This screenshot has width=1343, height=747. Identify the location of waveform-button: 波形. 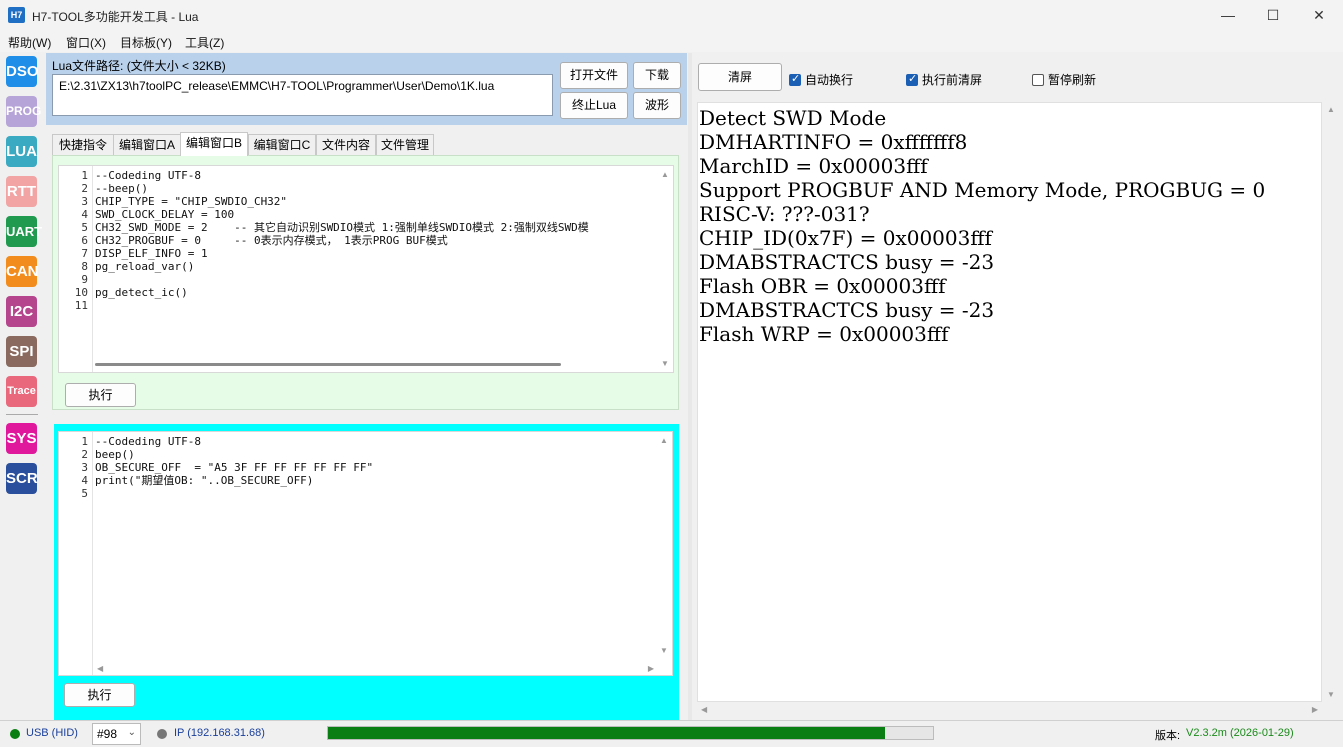
(657, 105).